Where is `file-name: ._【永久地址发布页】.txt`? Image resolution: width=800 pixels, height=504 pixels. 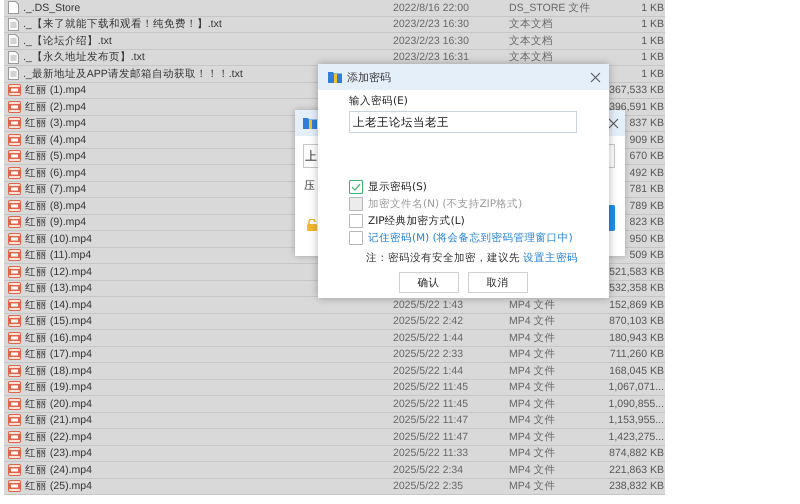
file-name: ._【永久地址发布页】.txt is located at coordinates (84, 57).